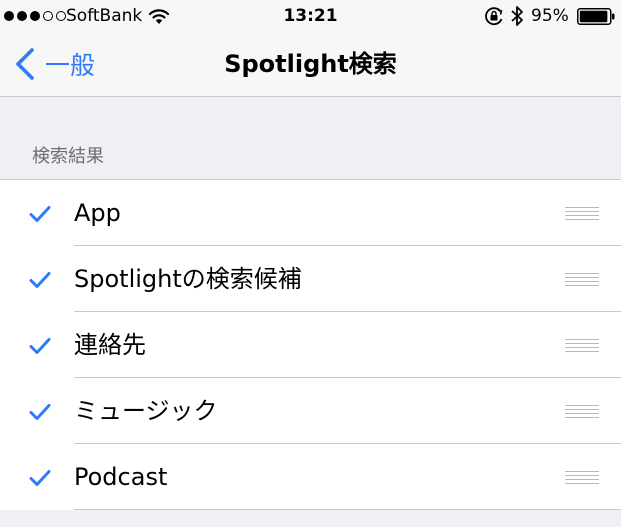 The image size is (621, 527). I want to click on list-item-app: App, so click(310, 213).